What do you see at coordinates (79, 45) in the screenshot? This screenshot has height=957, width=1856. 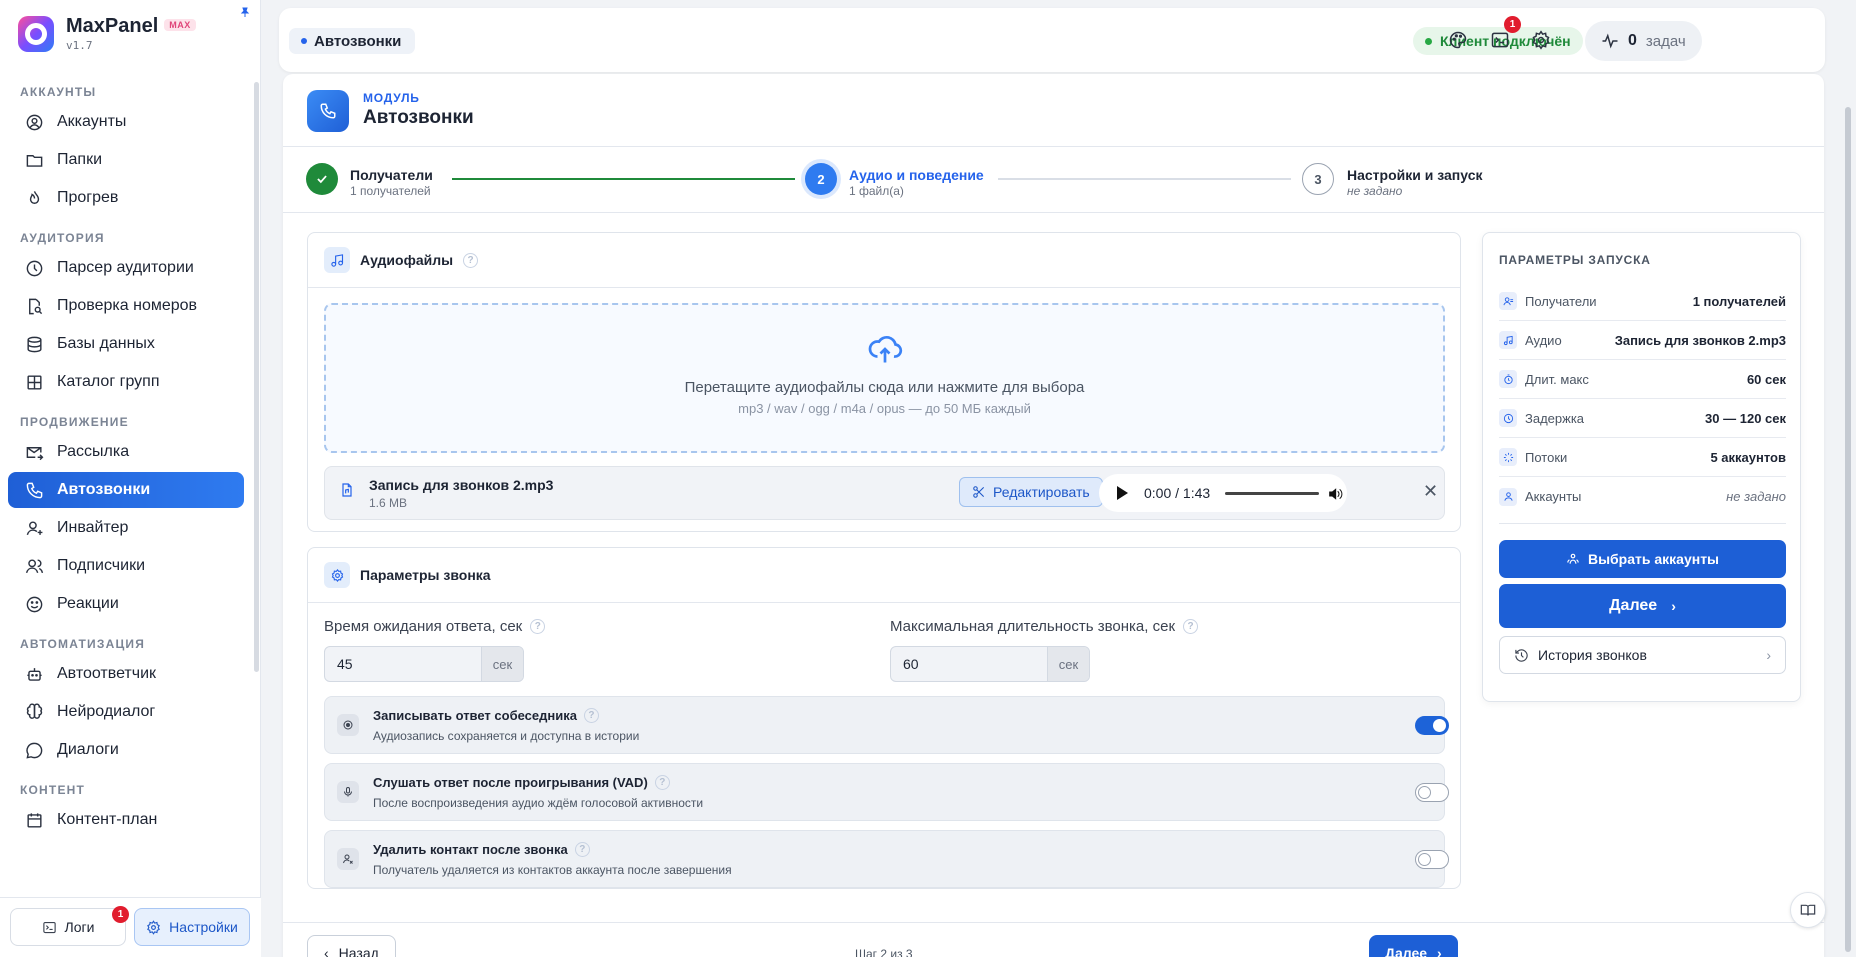 I see `app-version: v1.7` at bounding box center [79, 45].